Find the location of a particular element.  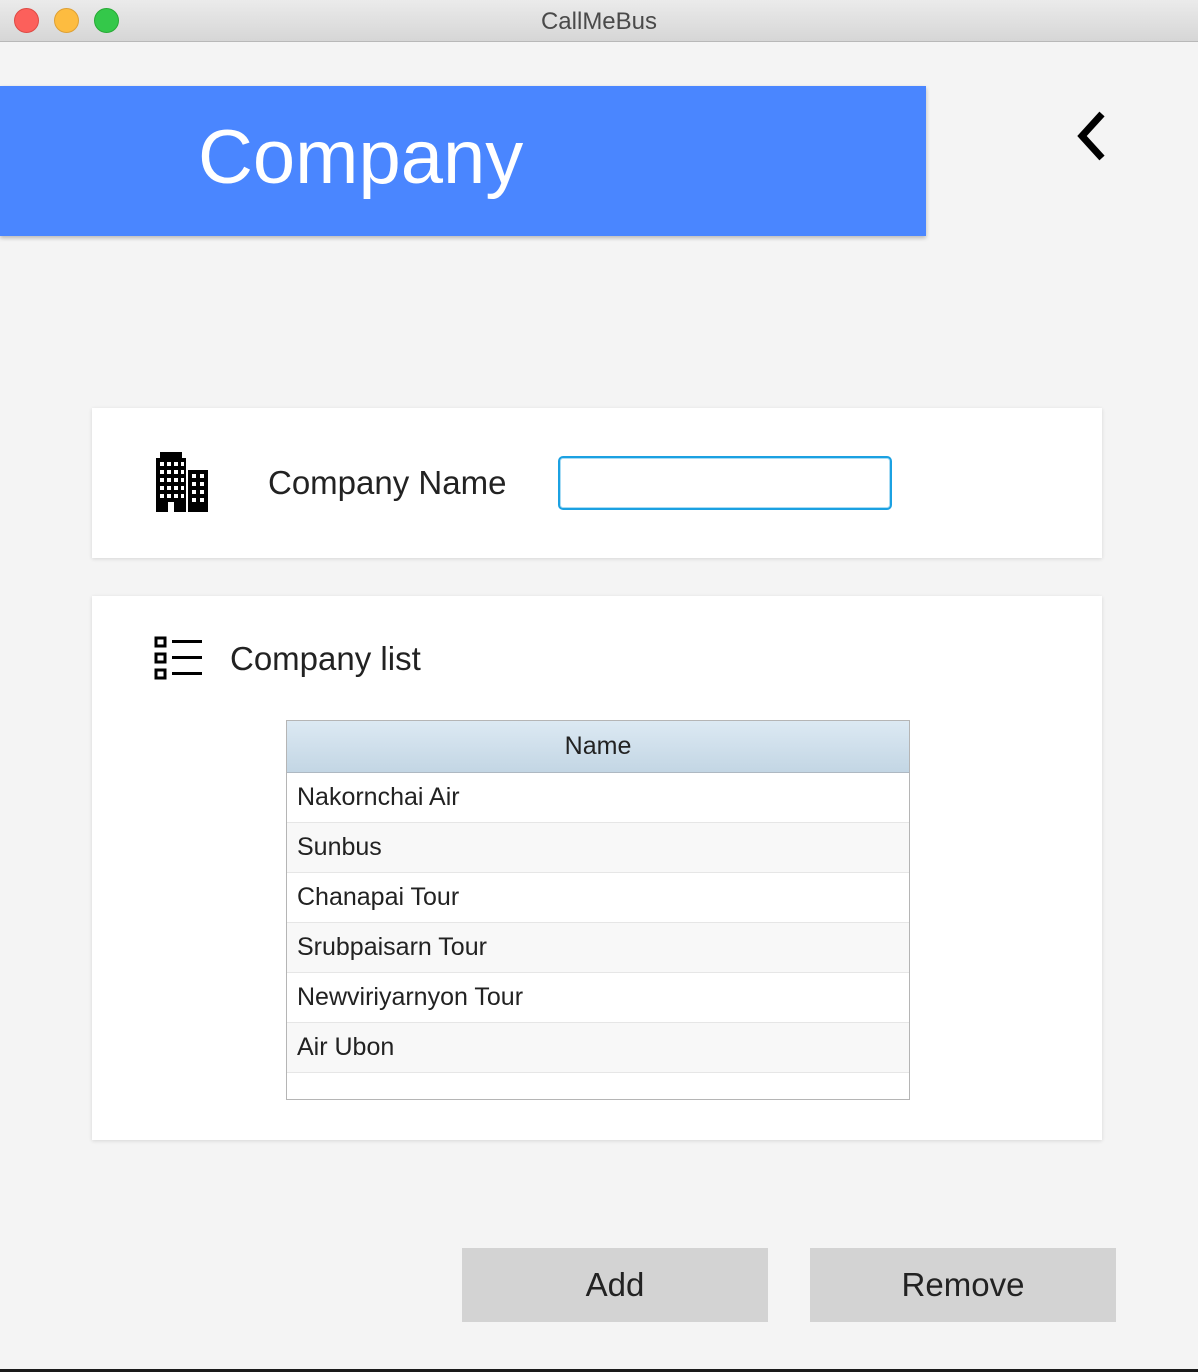

add-button: Add is located at coordinates (615, 1285).